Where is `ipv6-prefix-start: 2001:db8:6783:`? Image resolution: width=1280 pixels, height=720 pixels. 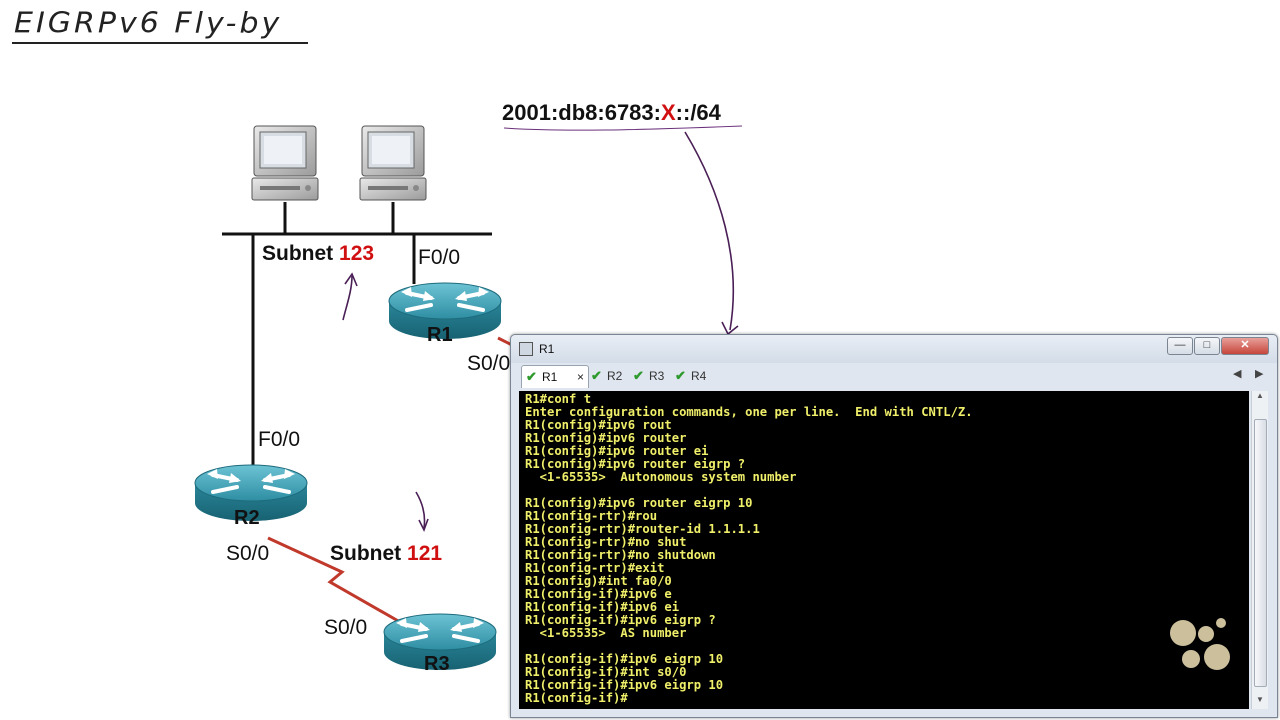 ipv6-prefix-start: 2001:db8:6783: is located at coordinates (581, 112).